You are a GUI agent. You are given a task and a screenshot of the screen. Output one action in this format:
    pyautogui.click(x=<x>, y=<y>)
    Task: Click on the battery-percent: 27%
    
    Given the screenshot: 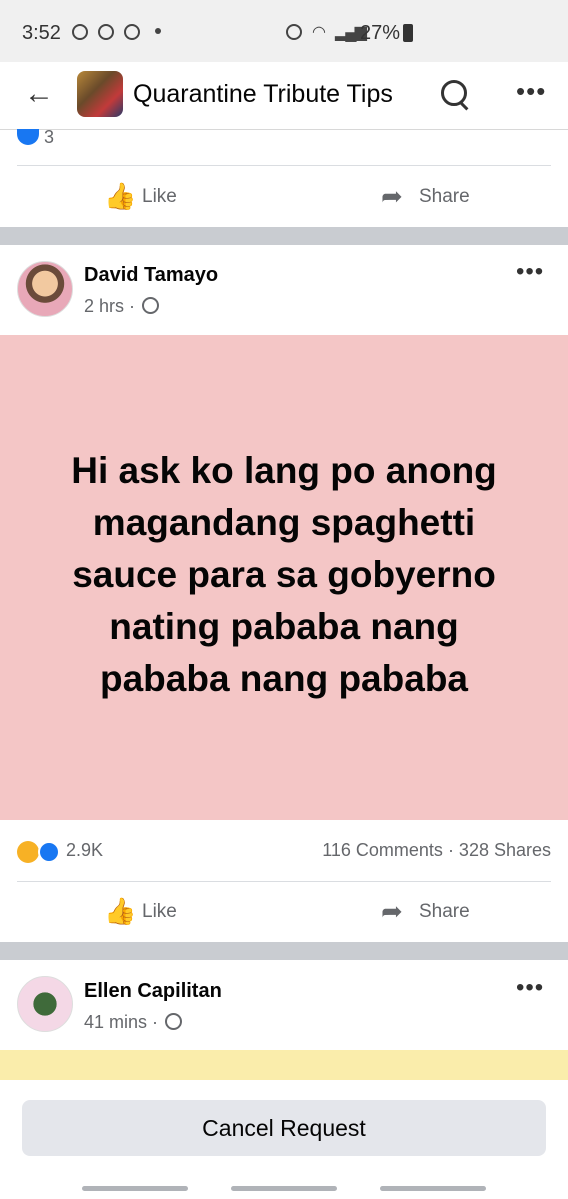 What is the action you would take?
    pyautogui.click(x=380, y=33)
    